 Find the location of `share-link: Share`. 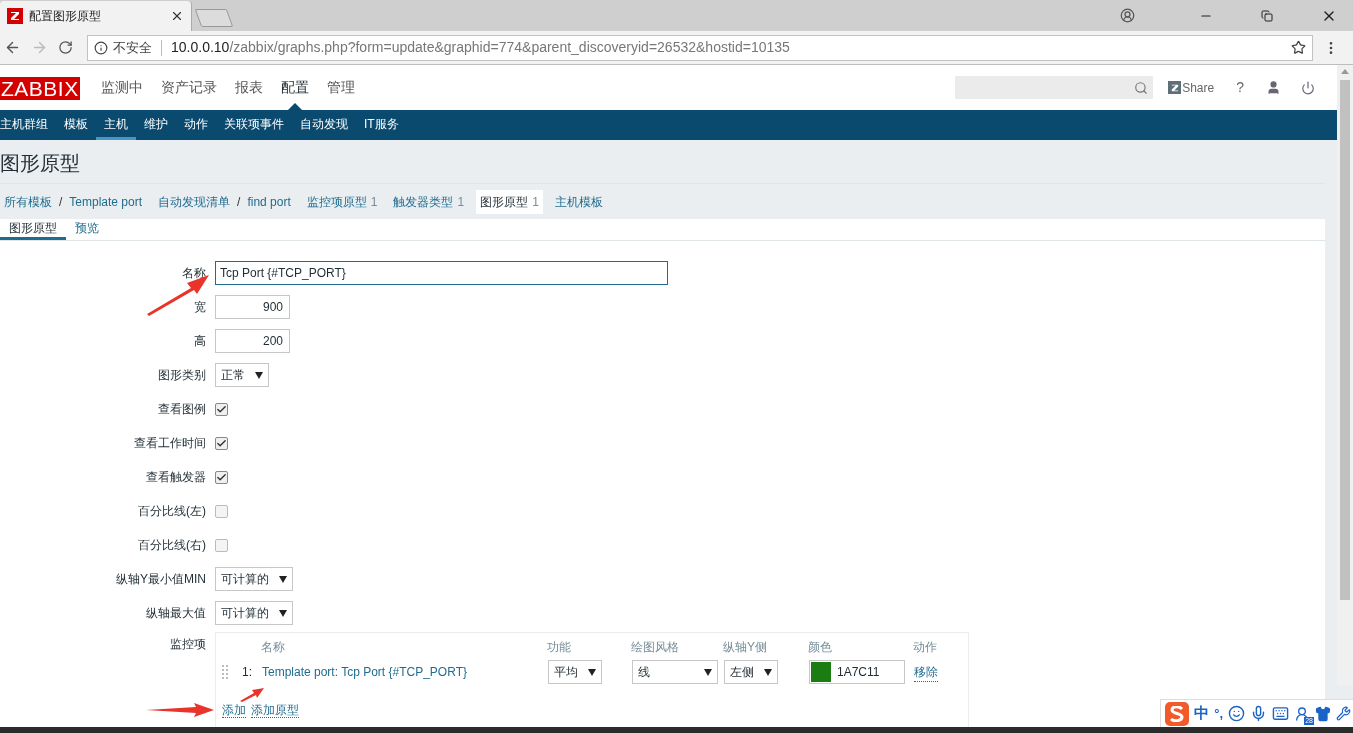

share-link: Share is located at coordinates (1191, 87).